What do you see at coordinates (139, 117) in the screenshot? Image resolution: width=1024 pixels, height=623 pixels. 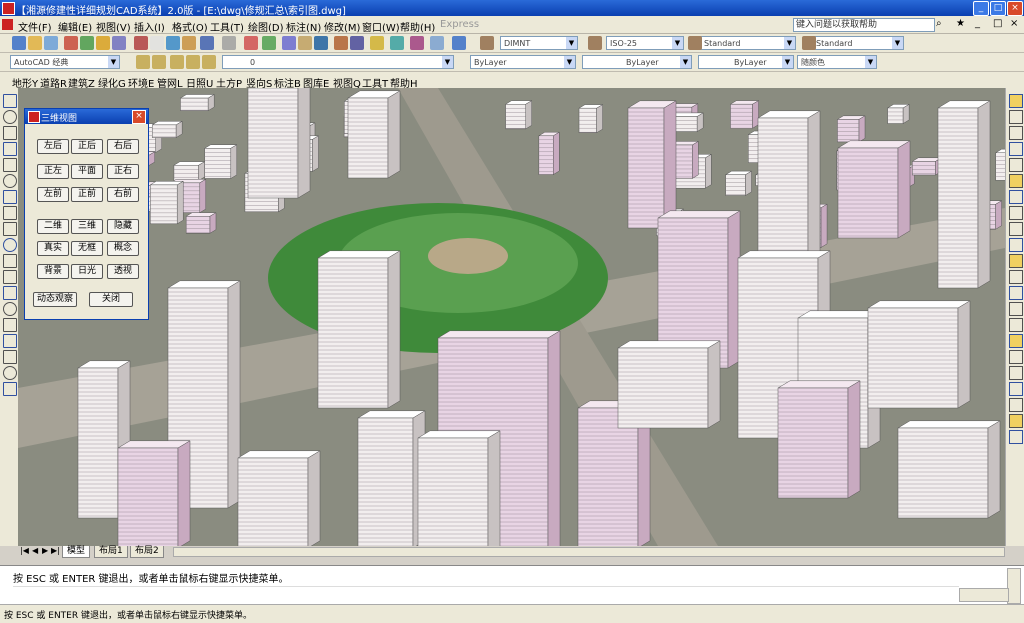 I see `dialog-close-button: ×` at bounding box center [139, 117].